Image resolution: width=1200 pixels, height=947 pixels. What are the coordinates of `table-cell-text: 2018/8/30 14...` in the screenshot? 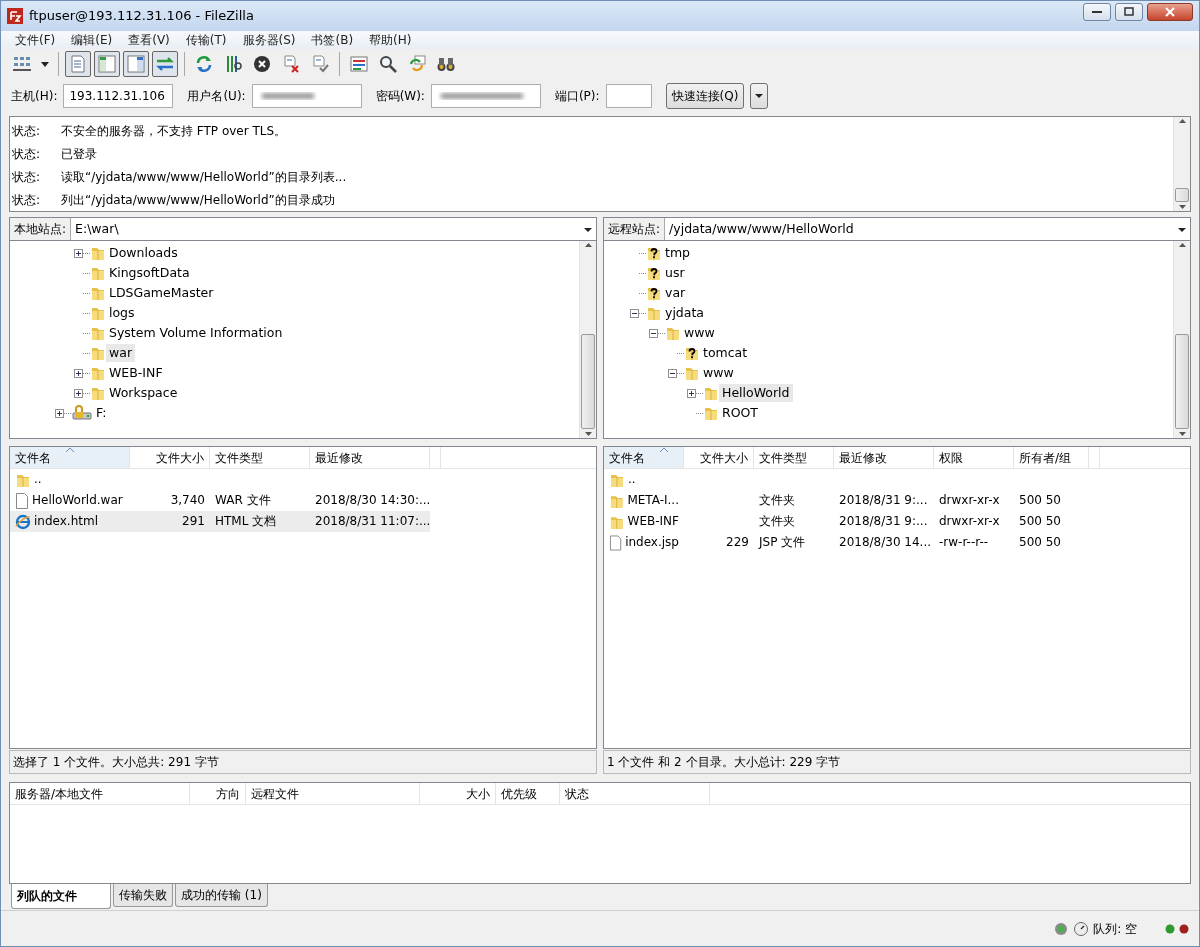 It's located at (885, 542).